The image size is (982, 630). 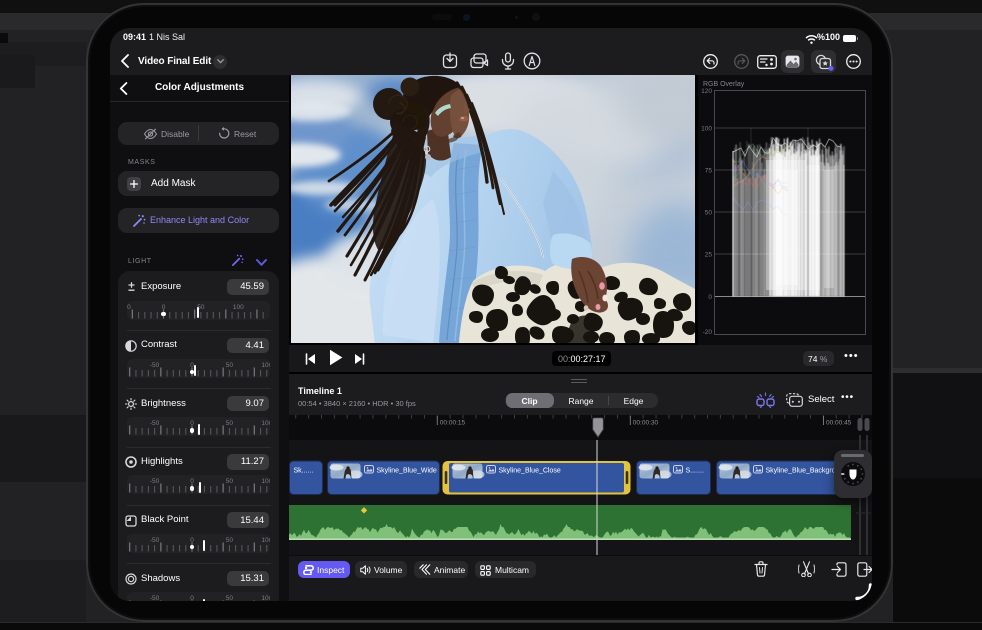 I want to click on svg-text: 0, so click(x=710, y=297).